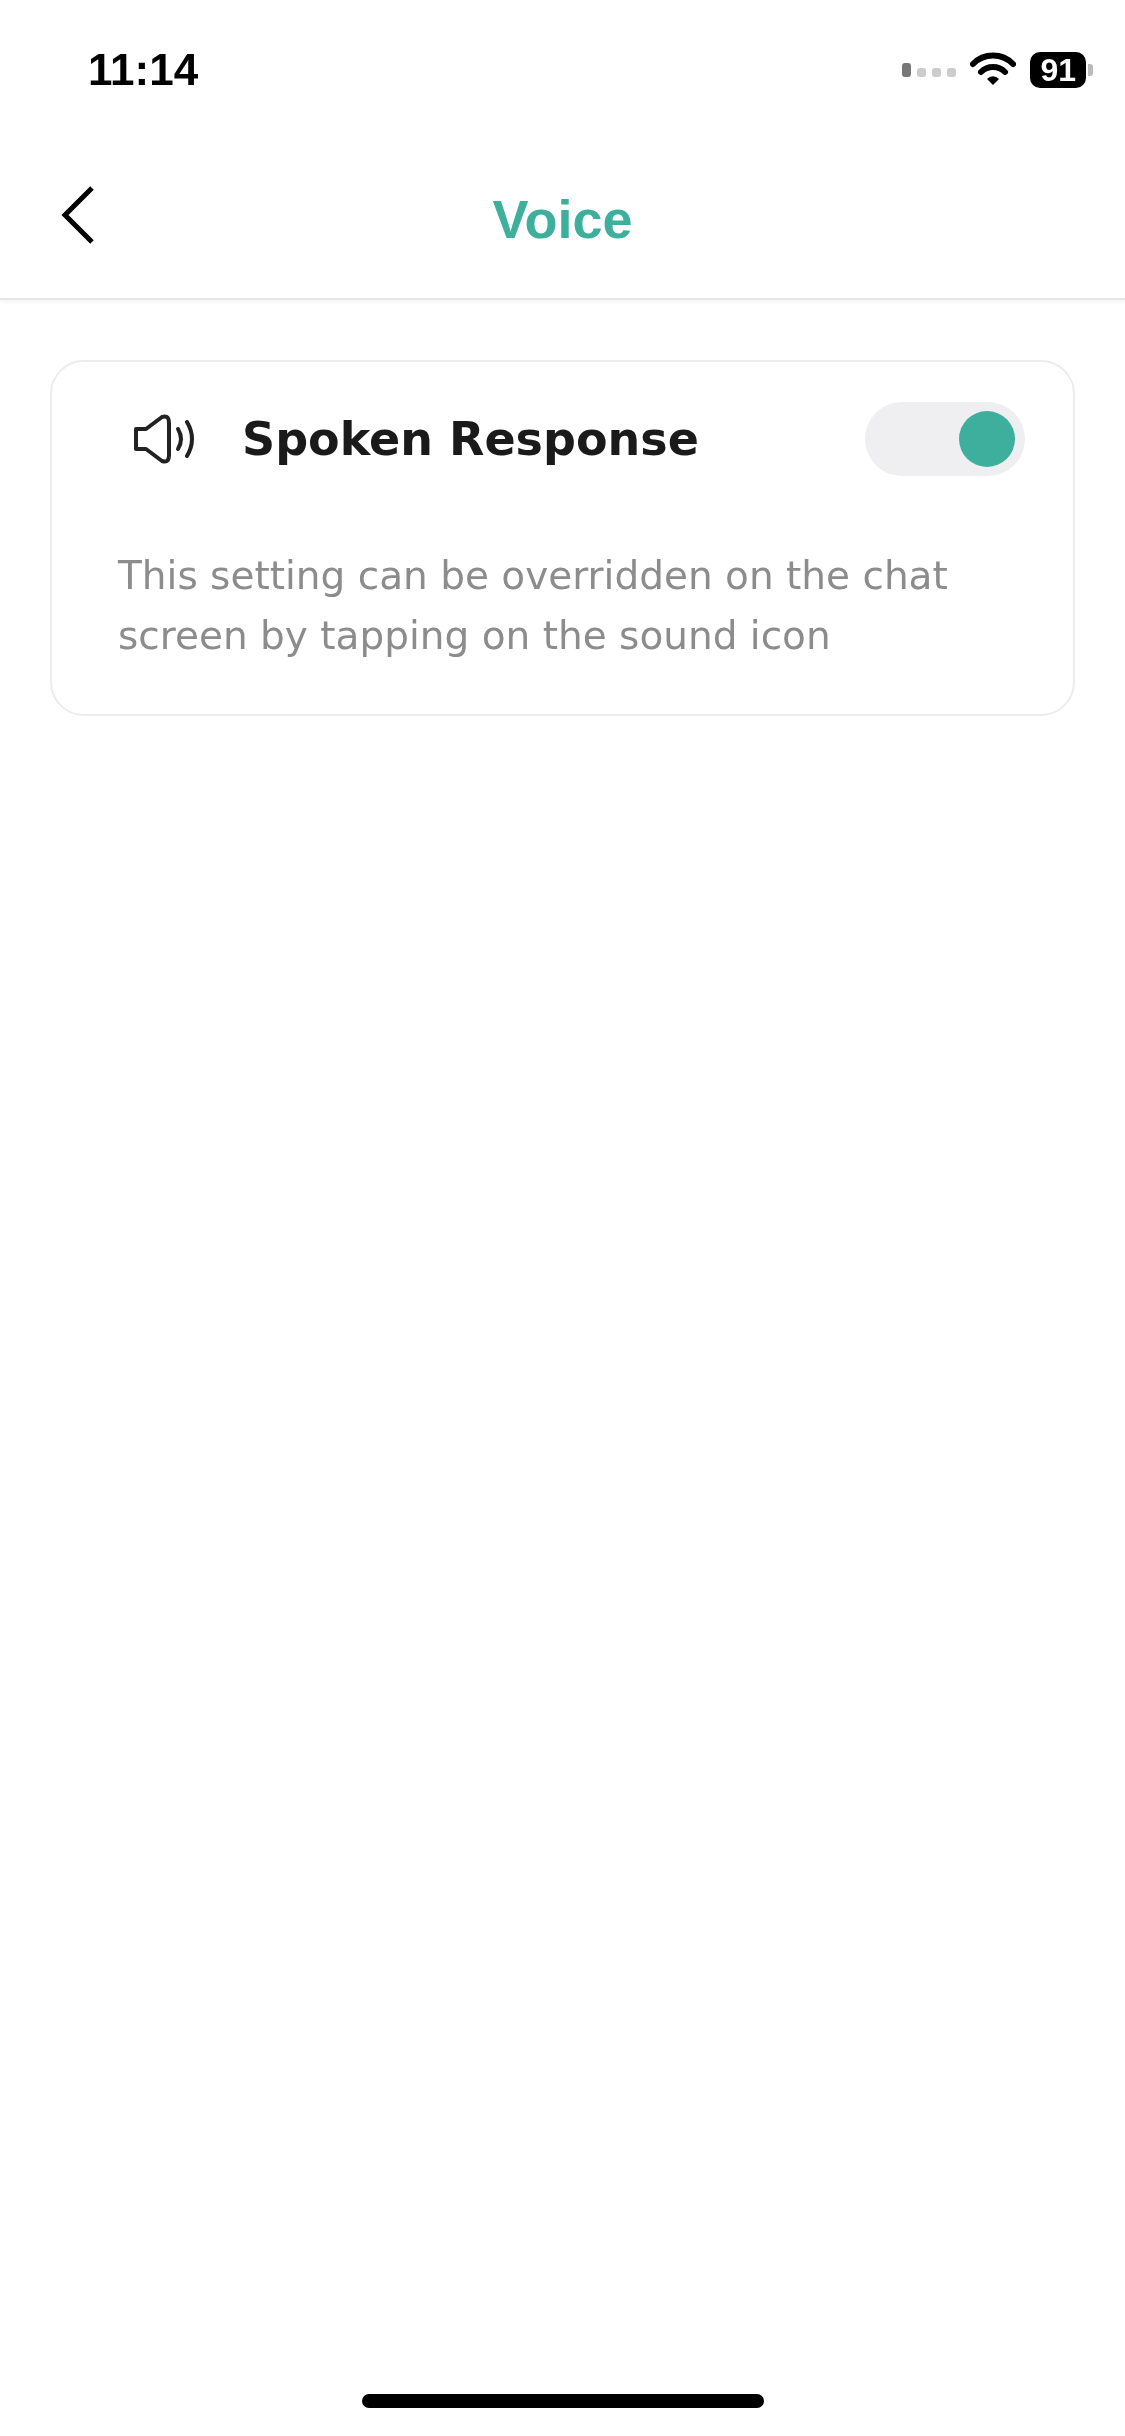 This screenshot has height=2436, width=1125. I want to click on page-title: Voice, so click(562, 219).